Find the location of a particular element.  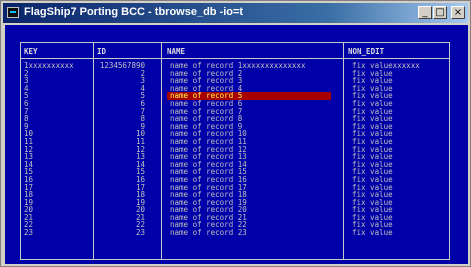

cell-key: 1xxxxxxxxxx is located at coordinates (49, 66).